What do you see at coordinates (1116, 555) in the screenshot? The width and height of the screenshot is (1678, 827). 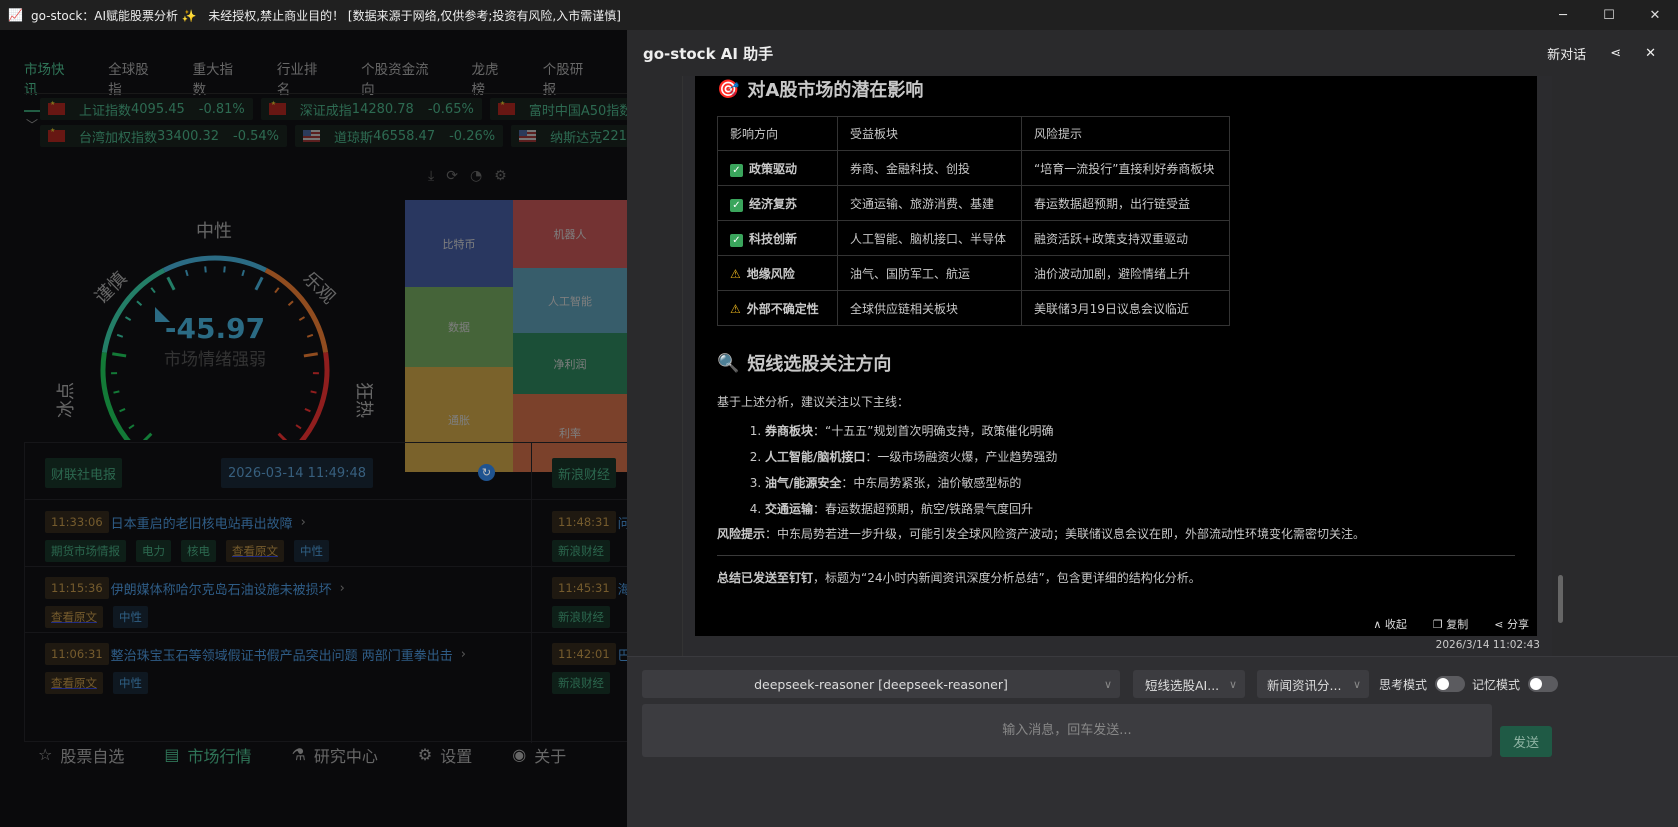 I see `divider` at bounding box center [1116, 555].